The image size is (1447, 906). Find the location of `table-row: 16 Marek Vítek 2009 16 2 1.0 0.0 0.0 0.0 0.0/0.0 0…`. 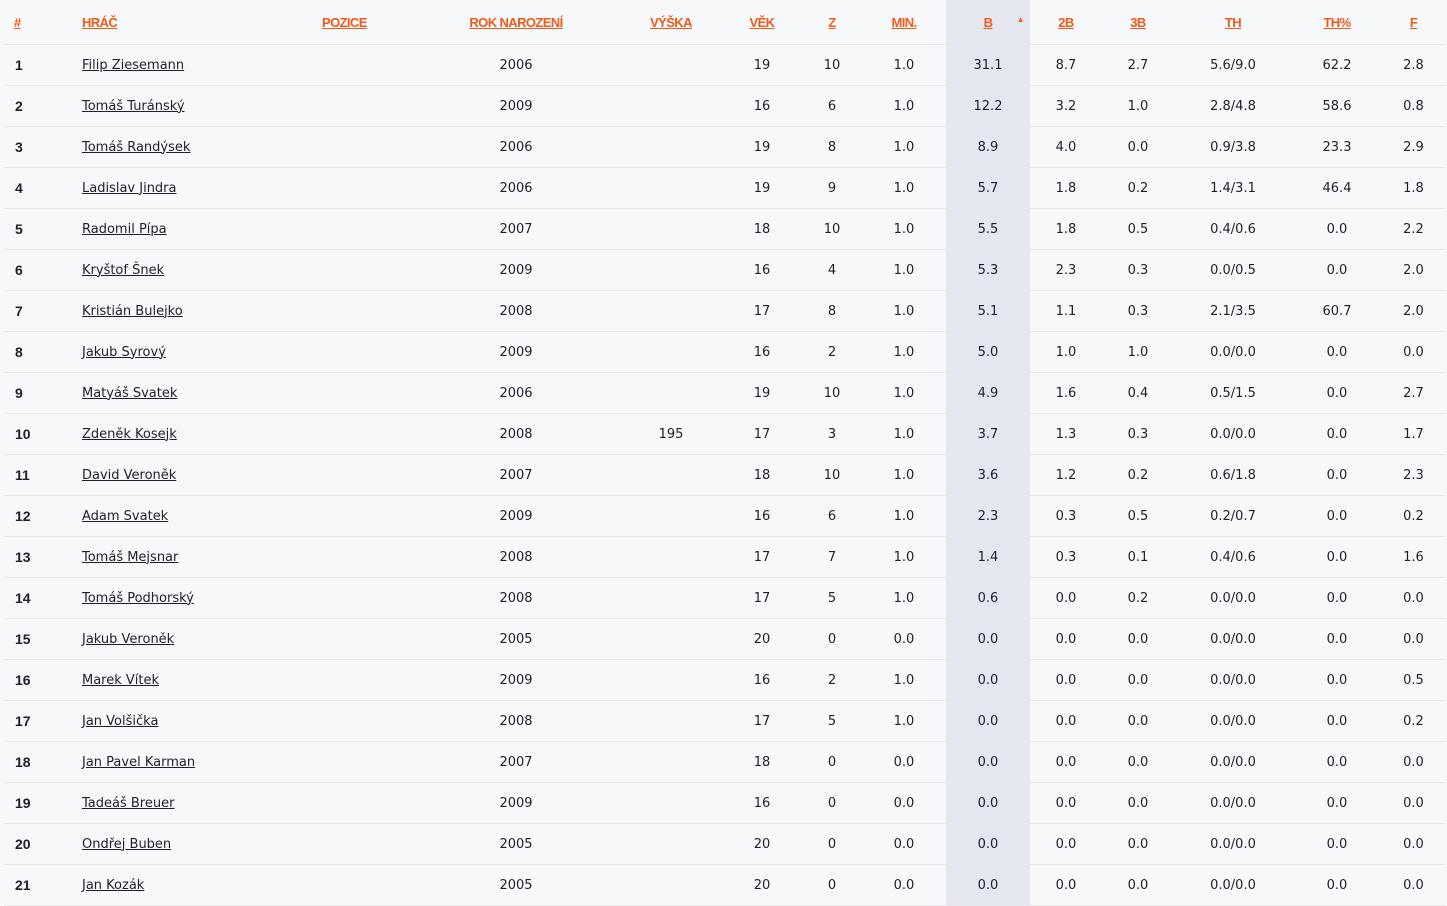

table-row: 16 Marek Vítek 2009 16 2 1.0 0.0 0.0 0.0 0.0/0.0 0… is located at coordinates (724, 680).